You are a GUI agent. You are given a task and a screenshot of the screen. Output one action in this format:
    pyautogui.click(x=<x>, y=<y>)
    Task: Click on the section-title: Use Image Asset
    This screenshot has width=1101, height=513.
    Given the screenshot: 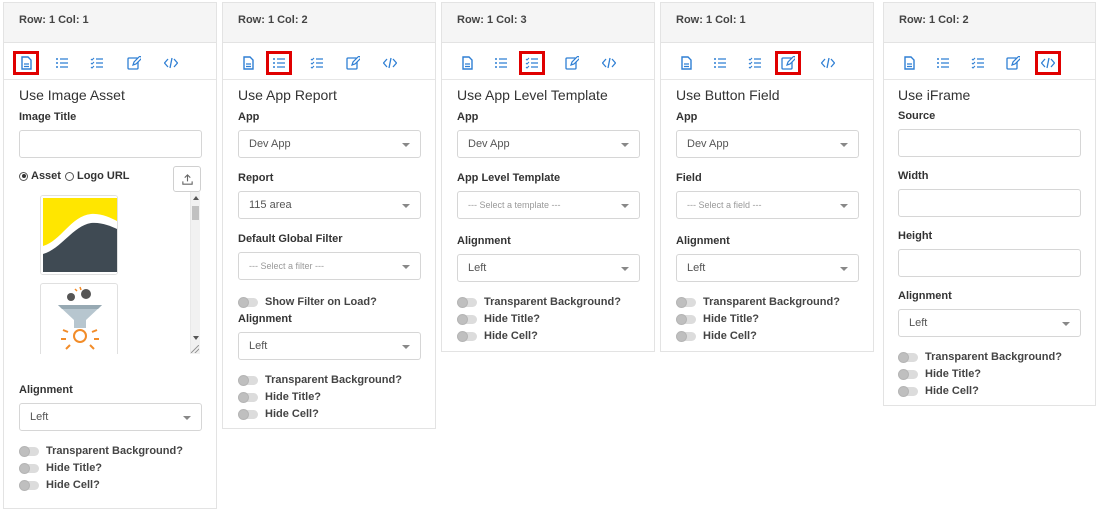 What is the action you would take?
    pyautogui.click(x=72, y=95)
    